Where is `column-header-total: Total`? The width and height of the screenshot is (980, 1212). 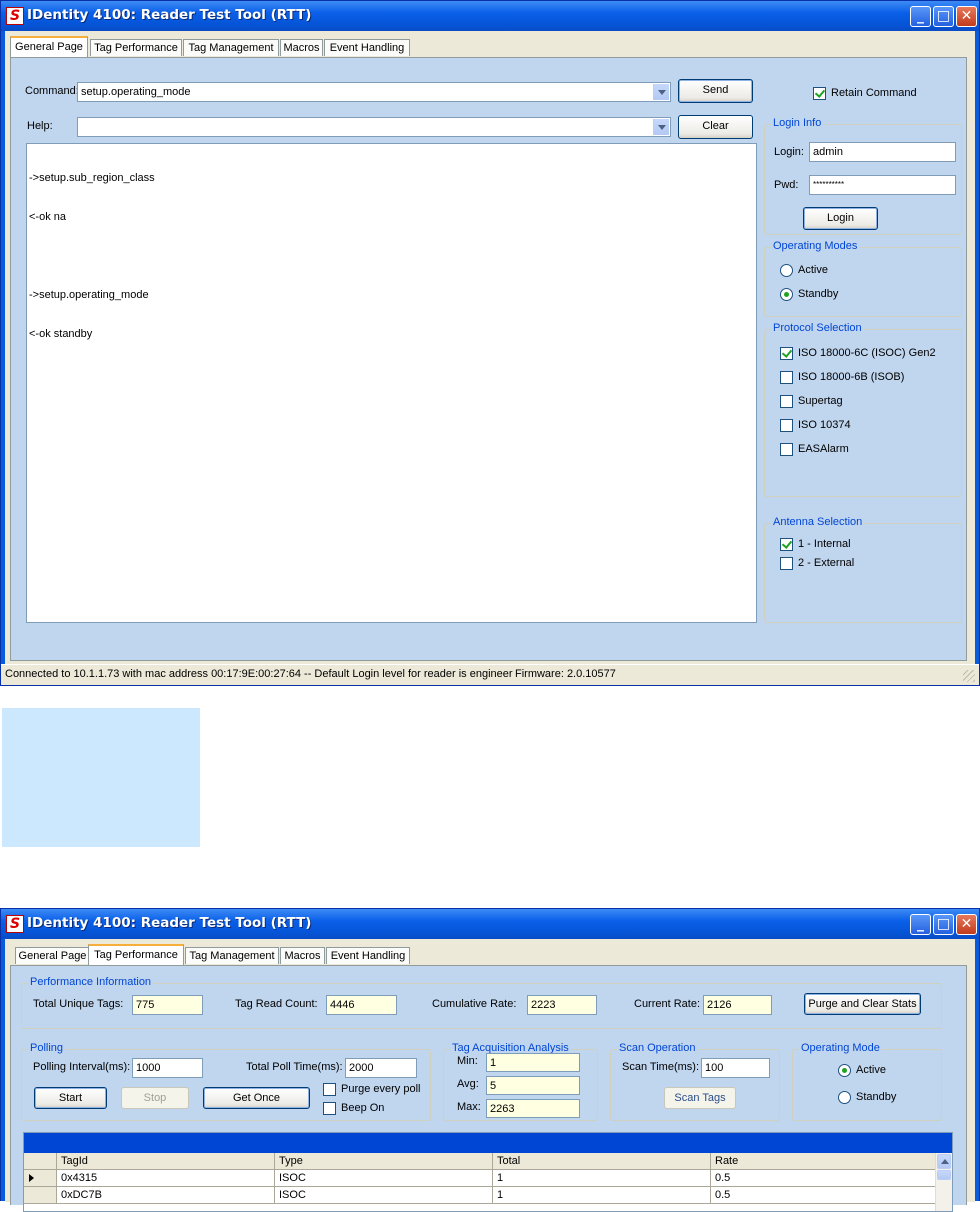
column-header-total: Total is located at coordinates (602, 1161).